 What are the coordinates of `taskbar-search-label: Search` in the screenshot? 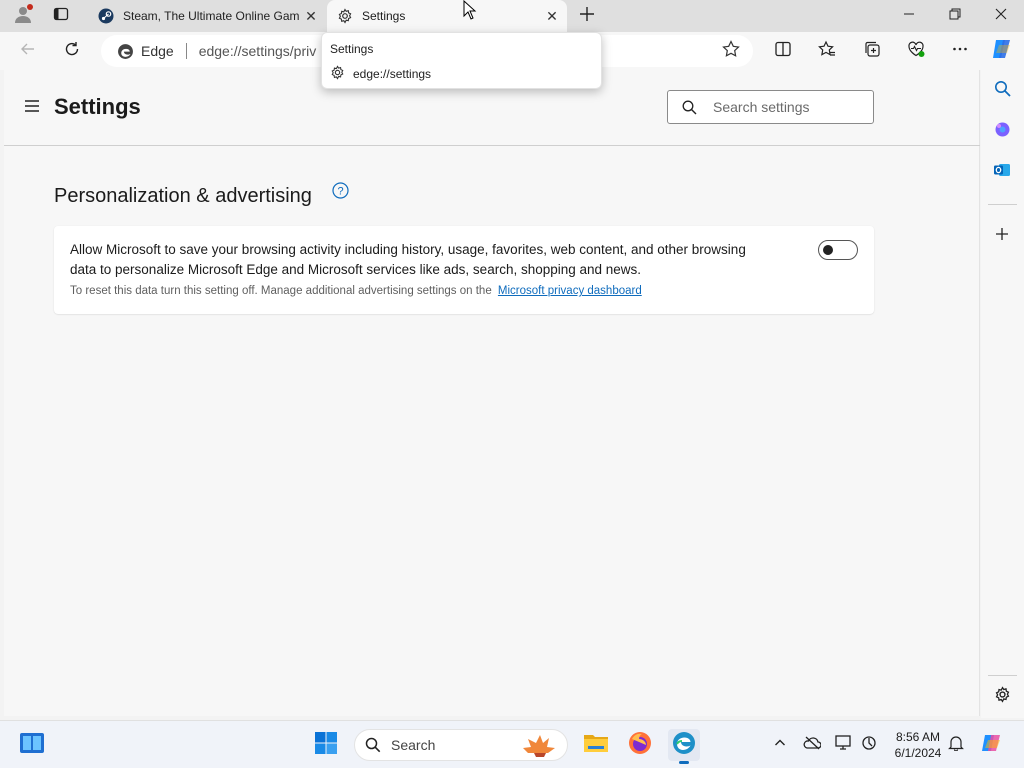 It's located at (413, 745).